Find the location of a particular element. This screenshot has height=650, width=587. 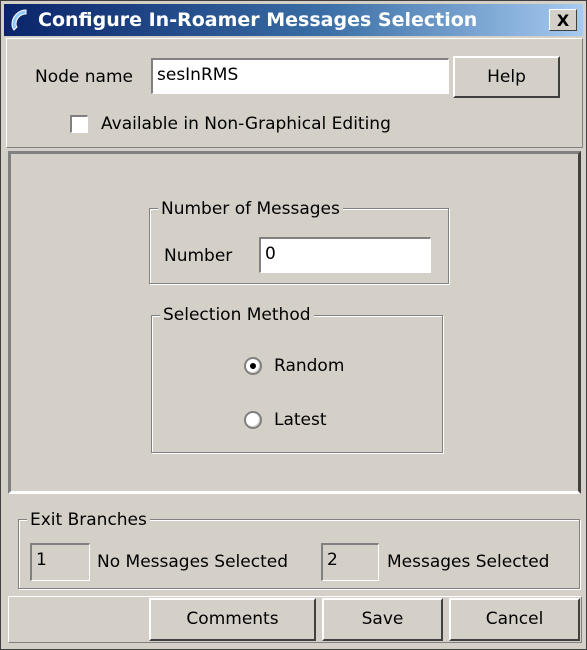

number-input: 0 is located at coordinates (345, 255).